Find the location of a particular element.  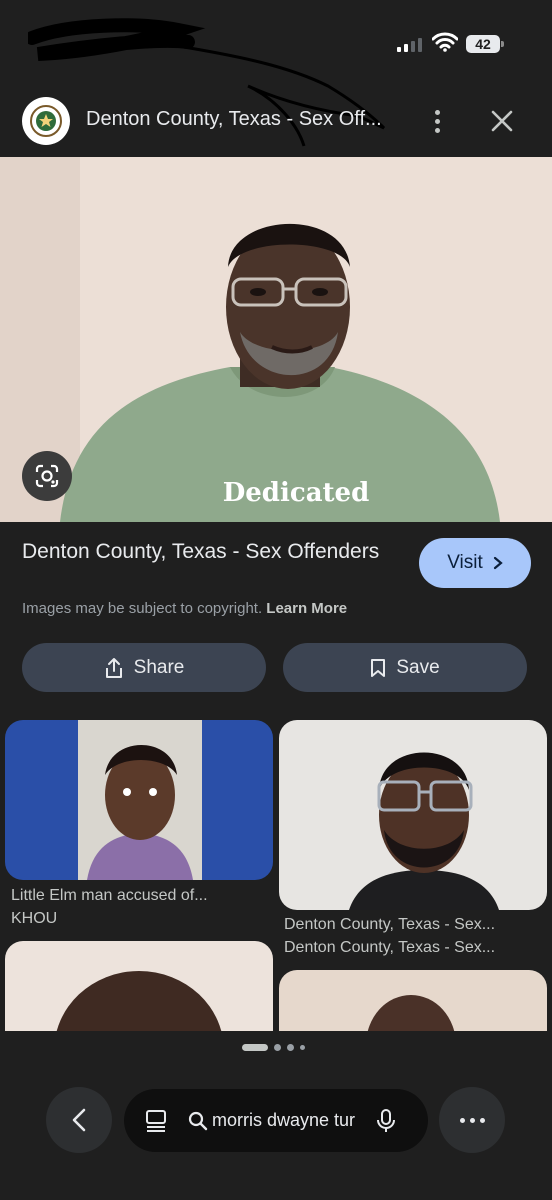

bookmark-icon is located at coordinates (378, 667).